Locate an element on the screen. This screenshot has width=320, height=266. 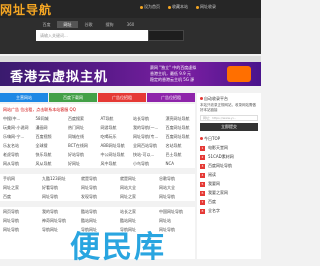
site-link: 58同城 is located at coordinates (49, 119).